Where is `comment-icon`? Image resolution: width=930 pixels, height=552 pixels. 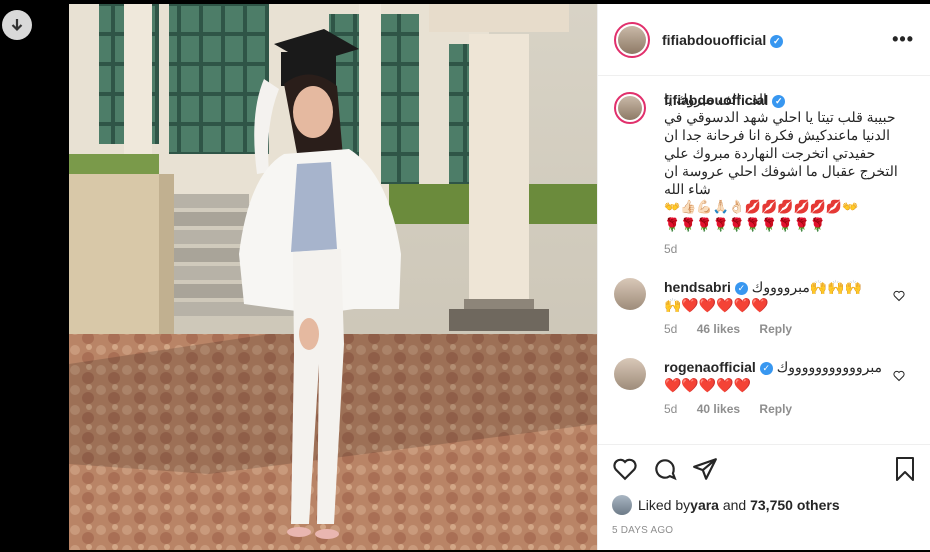
comment-icon is located at coordinates (665, 469).